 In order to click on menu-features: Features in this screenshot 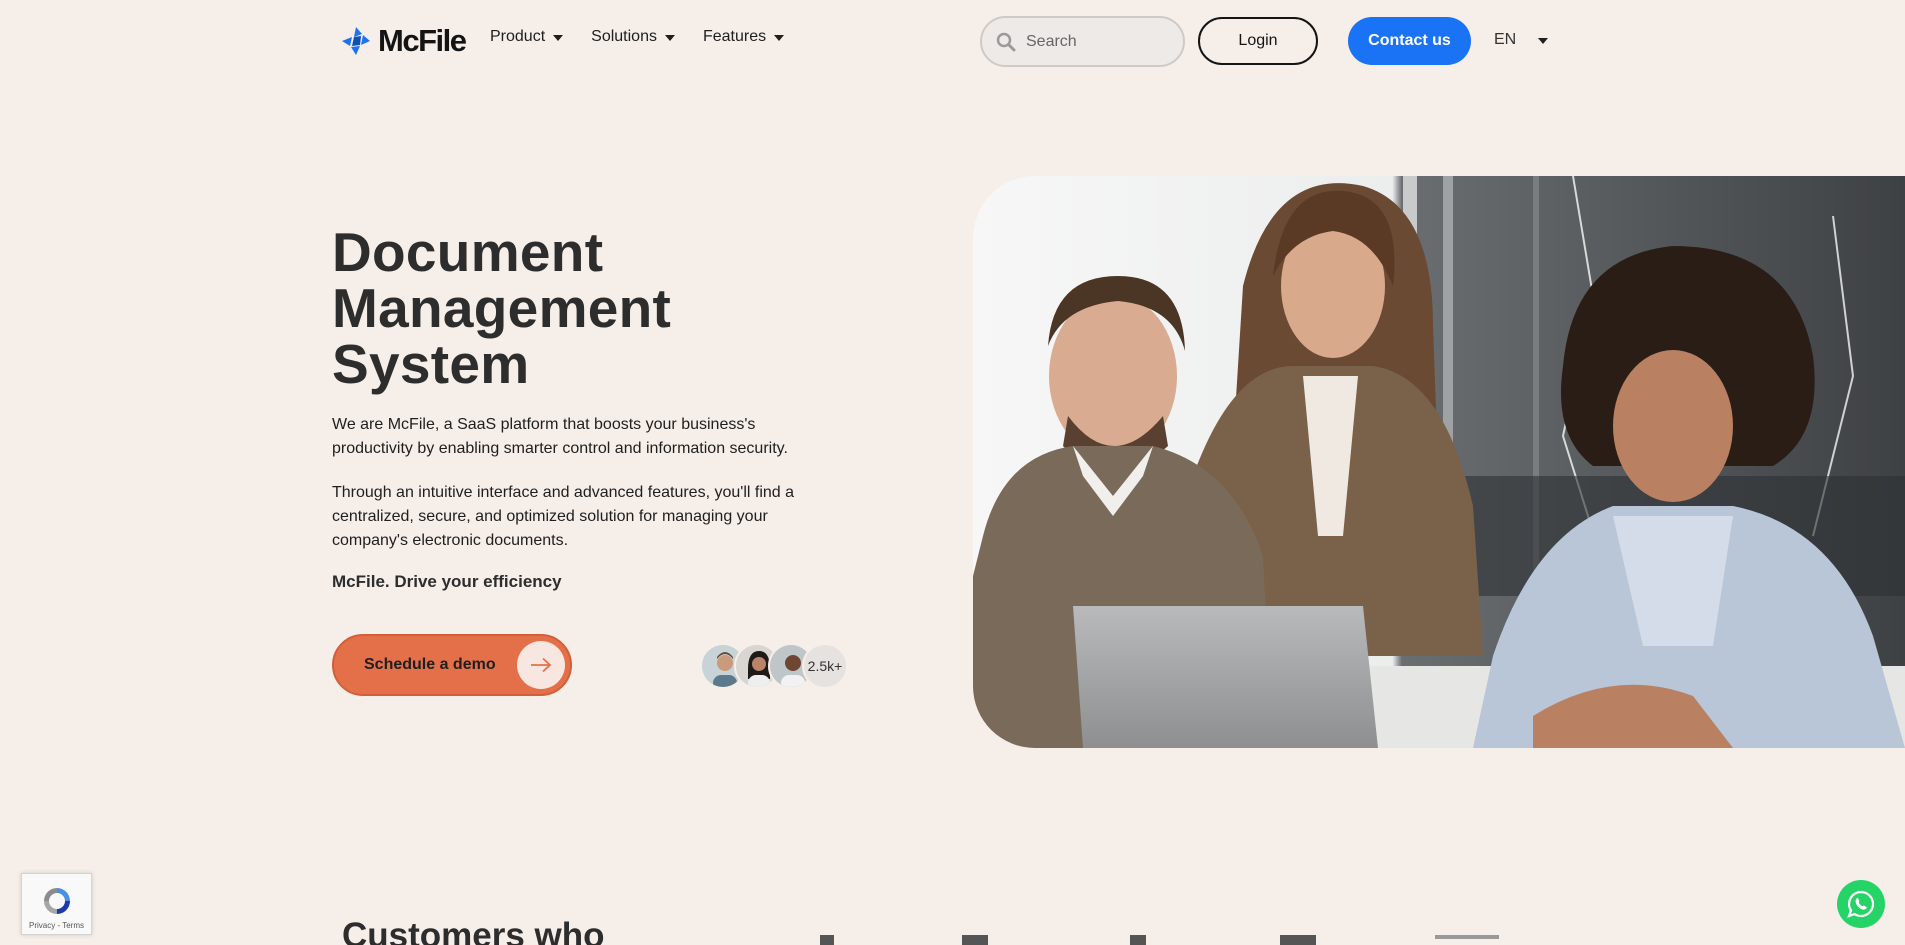, I will do `click(743, 37)`.